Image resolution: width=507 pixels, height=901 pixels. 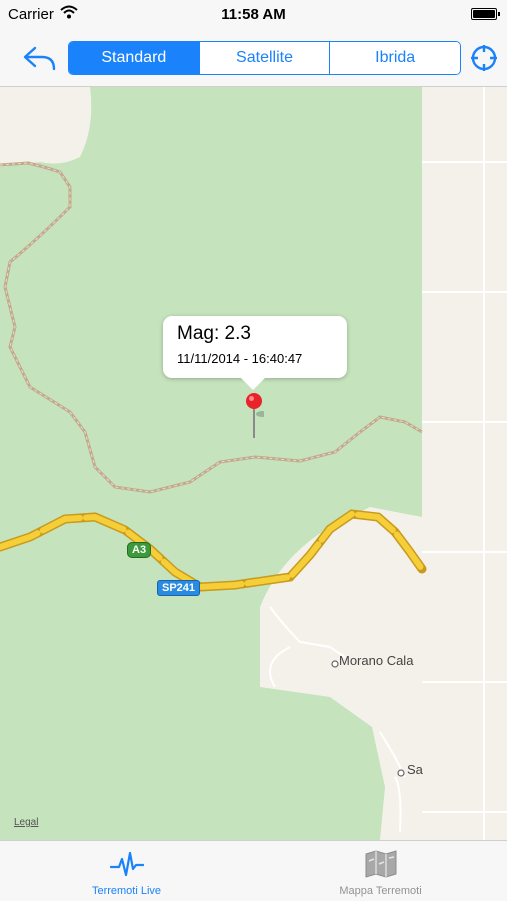 What do you see at coordinates (40, 58) in the screenshot?
I see `reply-arrow-icon` at bounding box center [40, 58].